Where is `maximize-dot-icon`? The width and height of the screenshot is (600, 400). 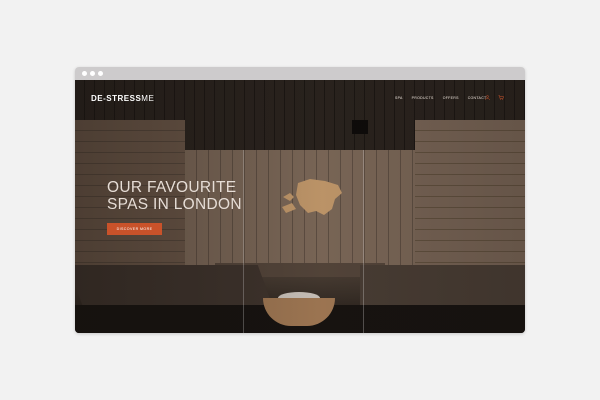
maximize-dot-icon is located at coordinates (100, 73).